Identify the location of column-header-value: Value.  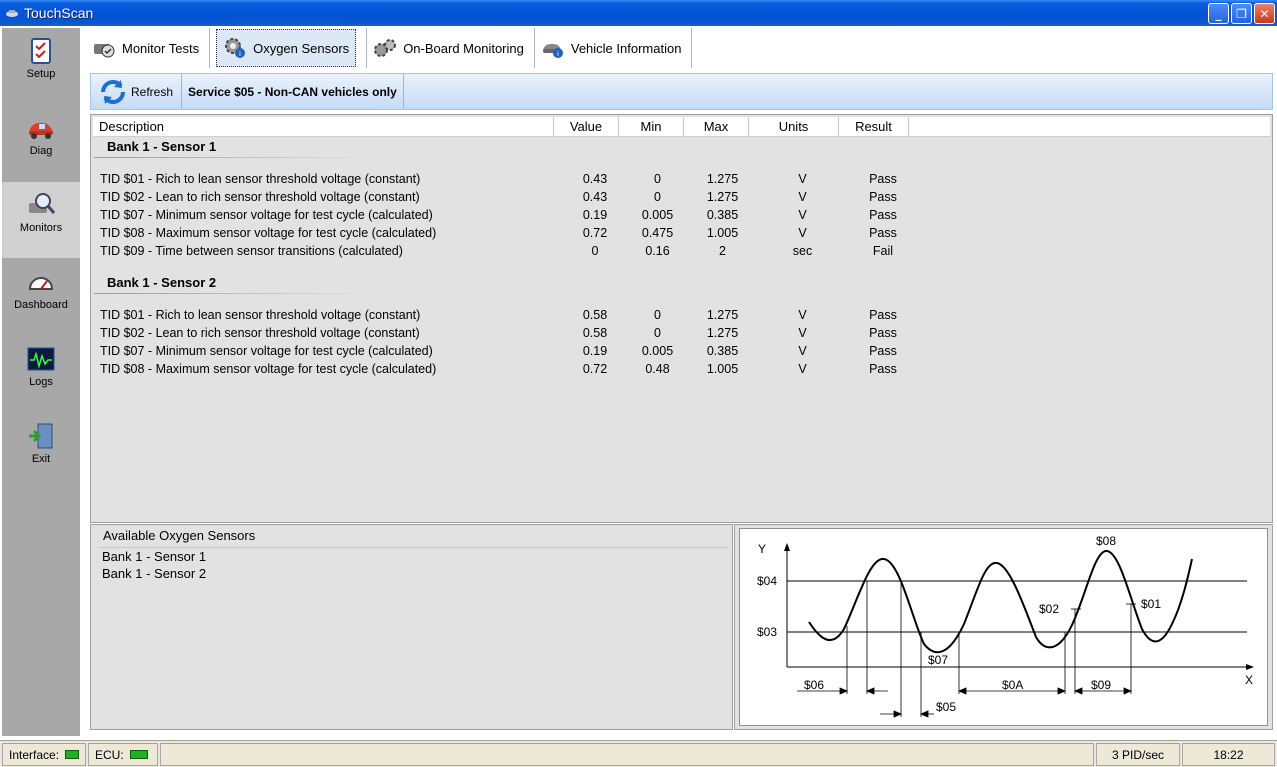
(586, 127).